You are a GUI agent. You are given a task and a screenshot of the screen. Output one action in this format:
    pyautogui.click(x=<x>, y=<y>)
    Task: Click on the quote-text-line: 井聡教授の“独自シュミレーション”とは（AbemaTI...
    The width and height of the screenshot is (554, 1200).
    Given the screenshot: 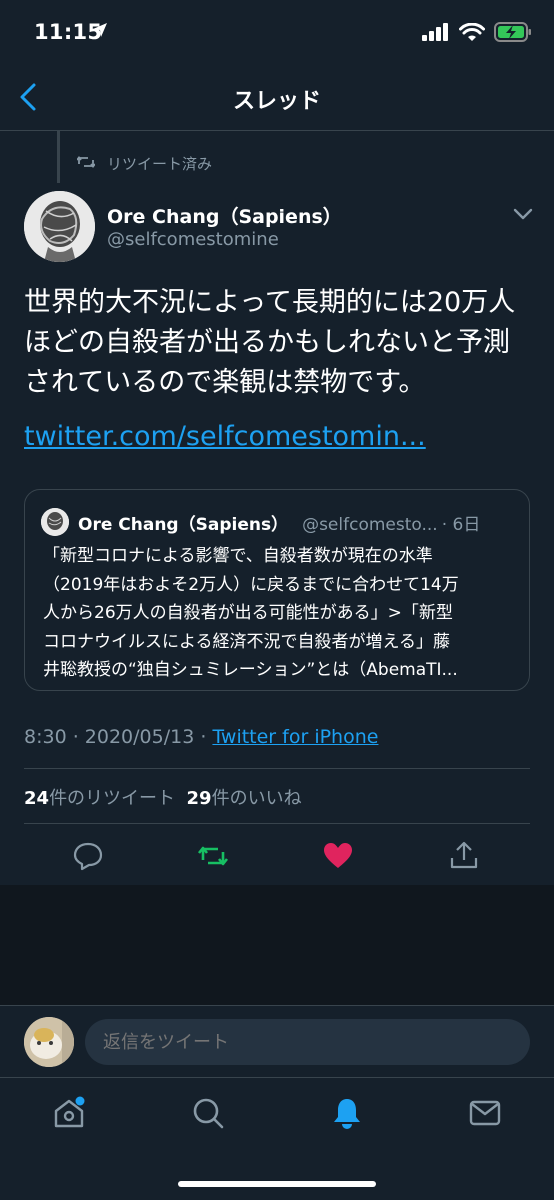 What is the action you would take?
    pyautogui.click(x=250, y=670)
    